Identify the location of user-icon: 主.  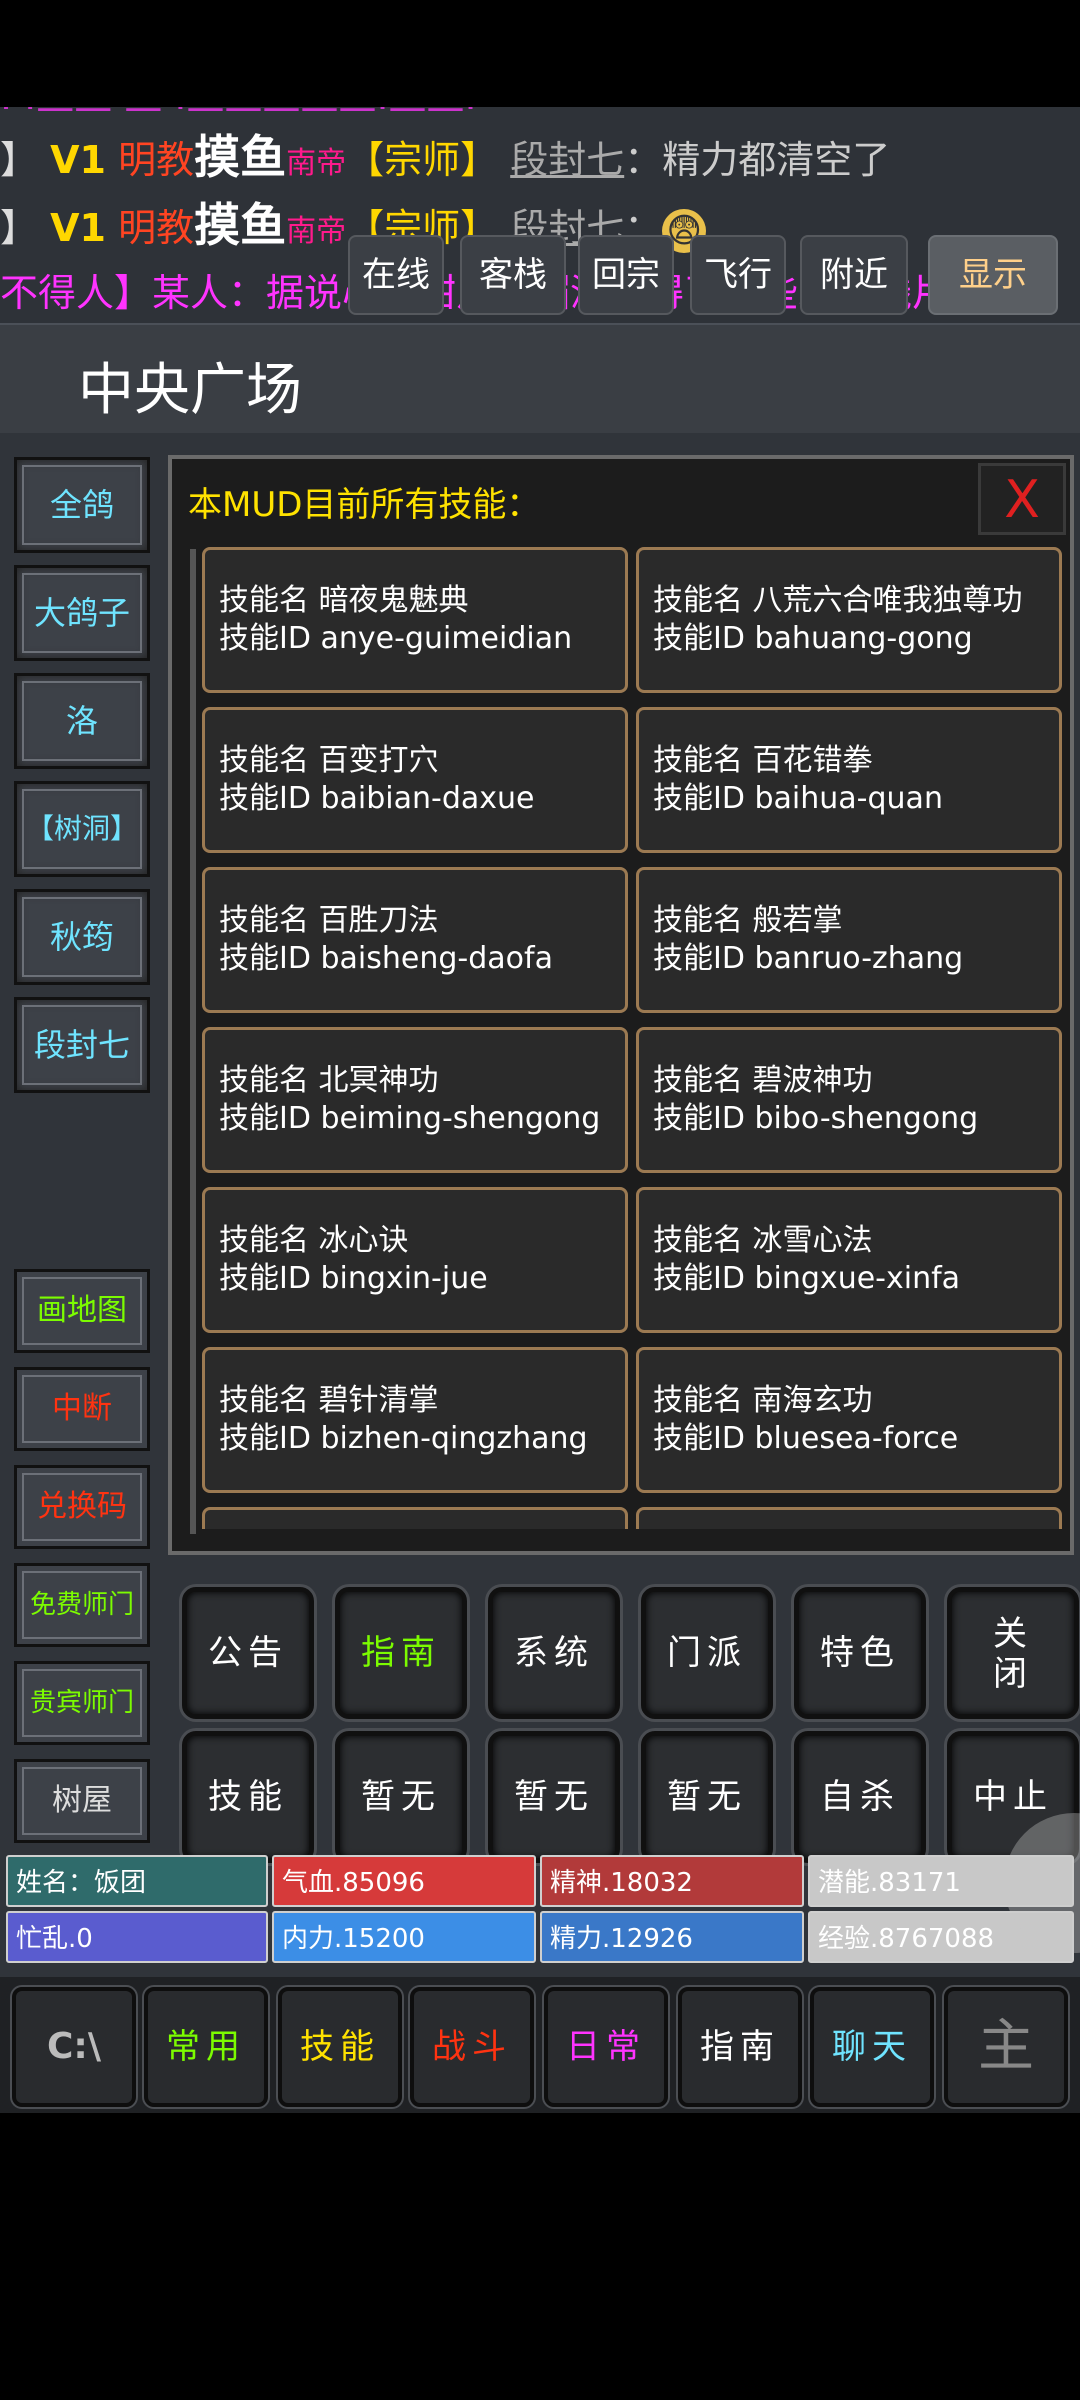
(1006, 2047).